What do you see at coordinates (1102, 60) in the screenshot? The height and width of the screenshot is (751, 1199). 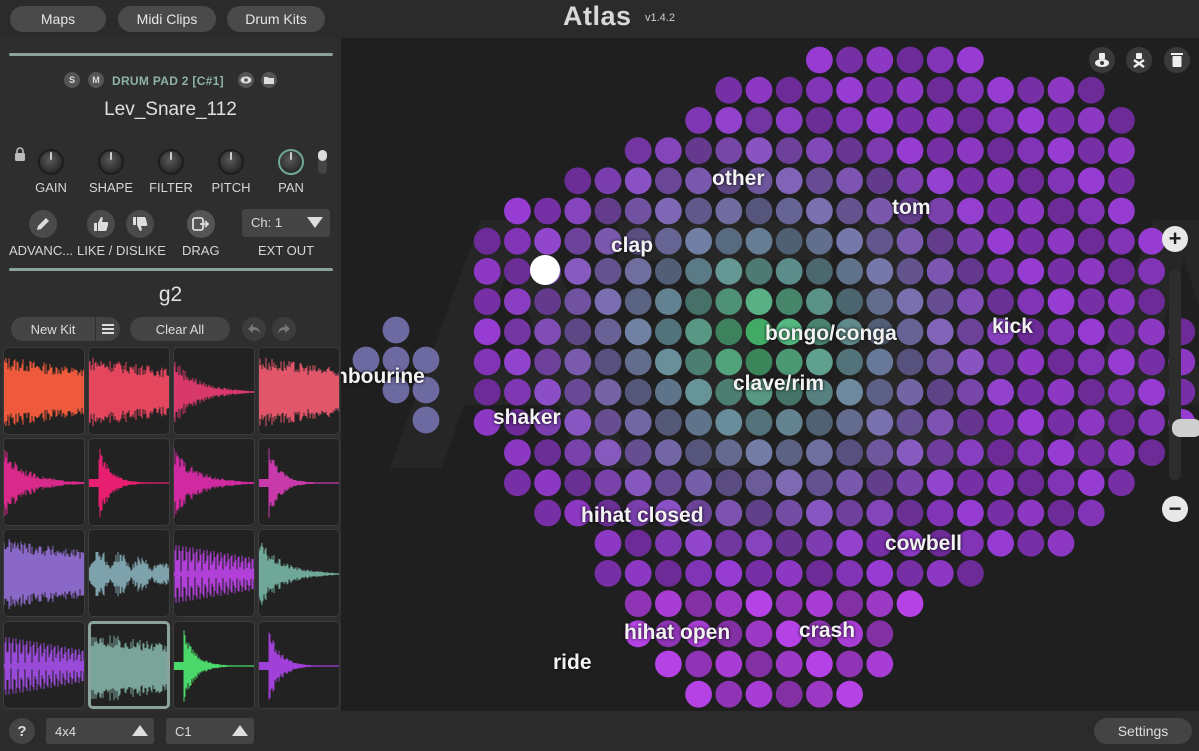 I see `eye-lock-icon` at bounding box center [1102, 60].